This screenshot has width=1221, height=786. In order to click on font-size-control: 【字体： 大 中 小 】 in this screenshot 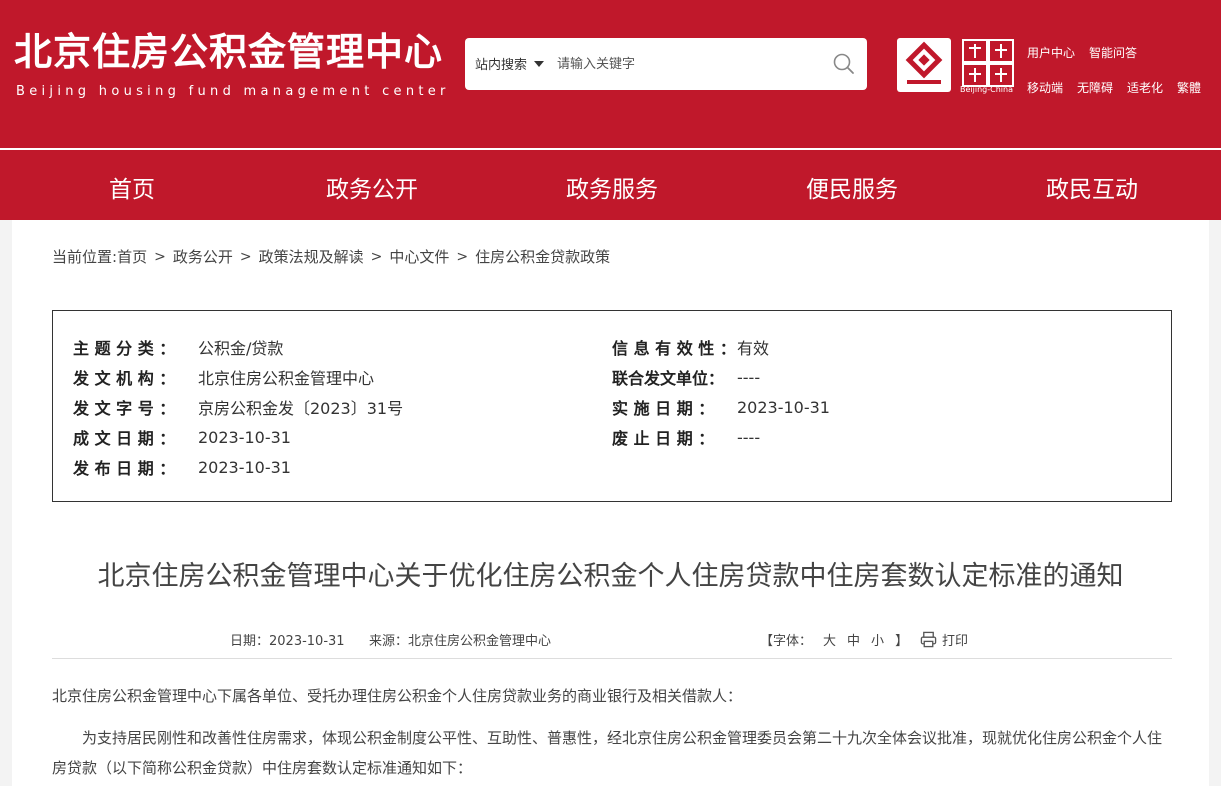, I will do `click(834, 639)`.